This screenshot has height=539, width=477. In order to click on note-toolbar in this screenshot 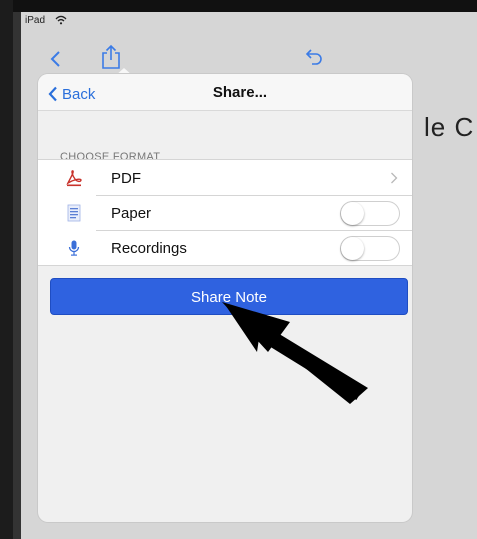, I will do `click(249, 52)`.